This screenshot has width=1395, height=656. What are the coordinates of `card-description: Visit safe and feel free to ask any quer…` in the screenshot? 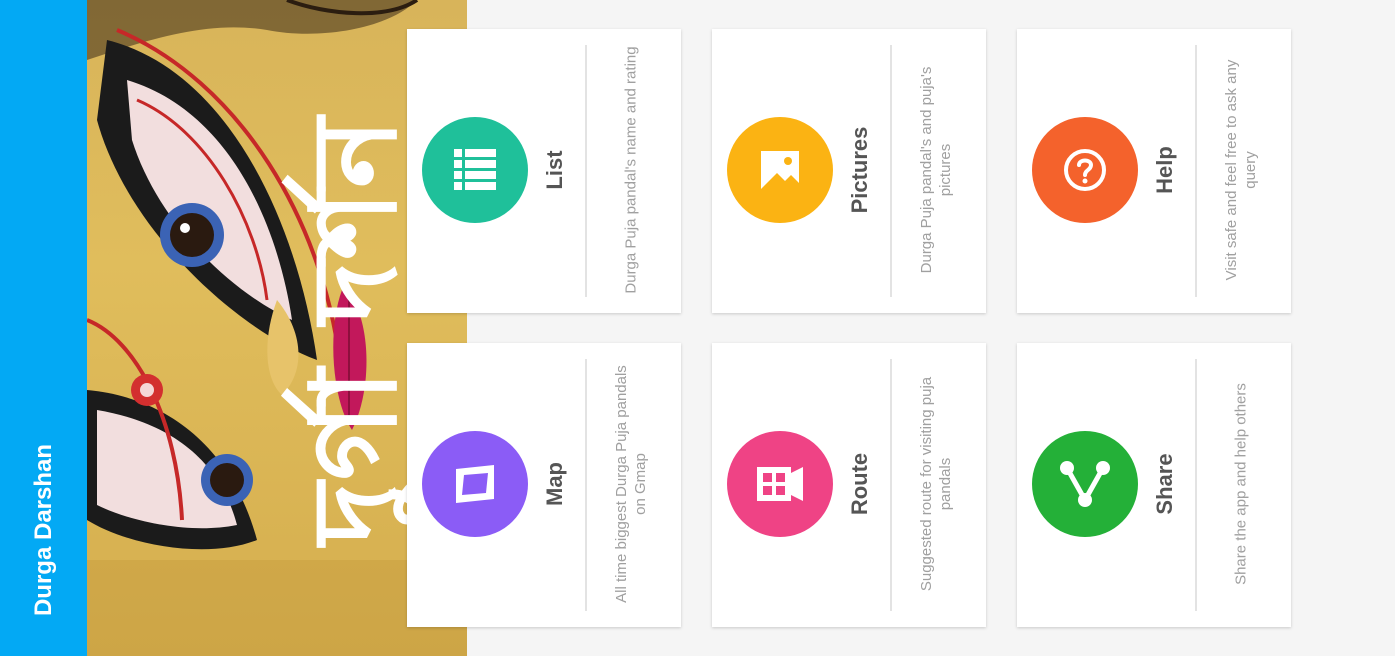 It's located at (1241, 170).